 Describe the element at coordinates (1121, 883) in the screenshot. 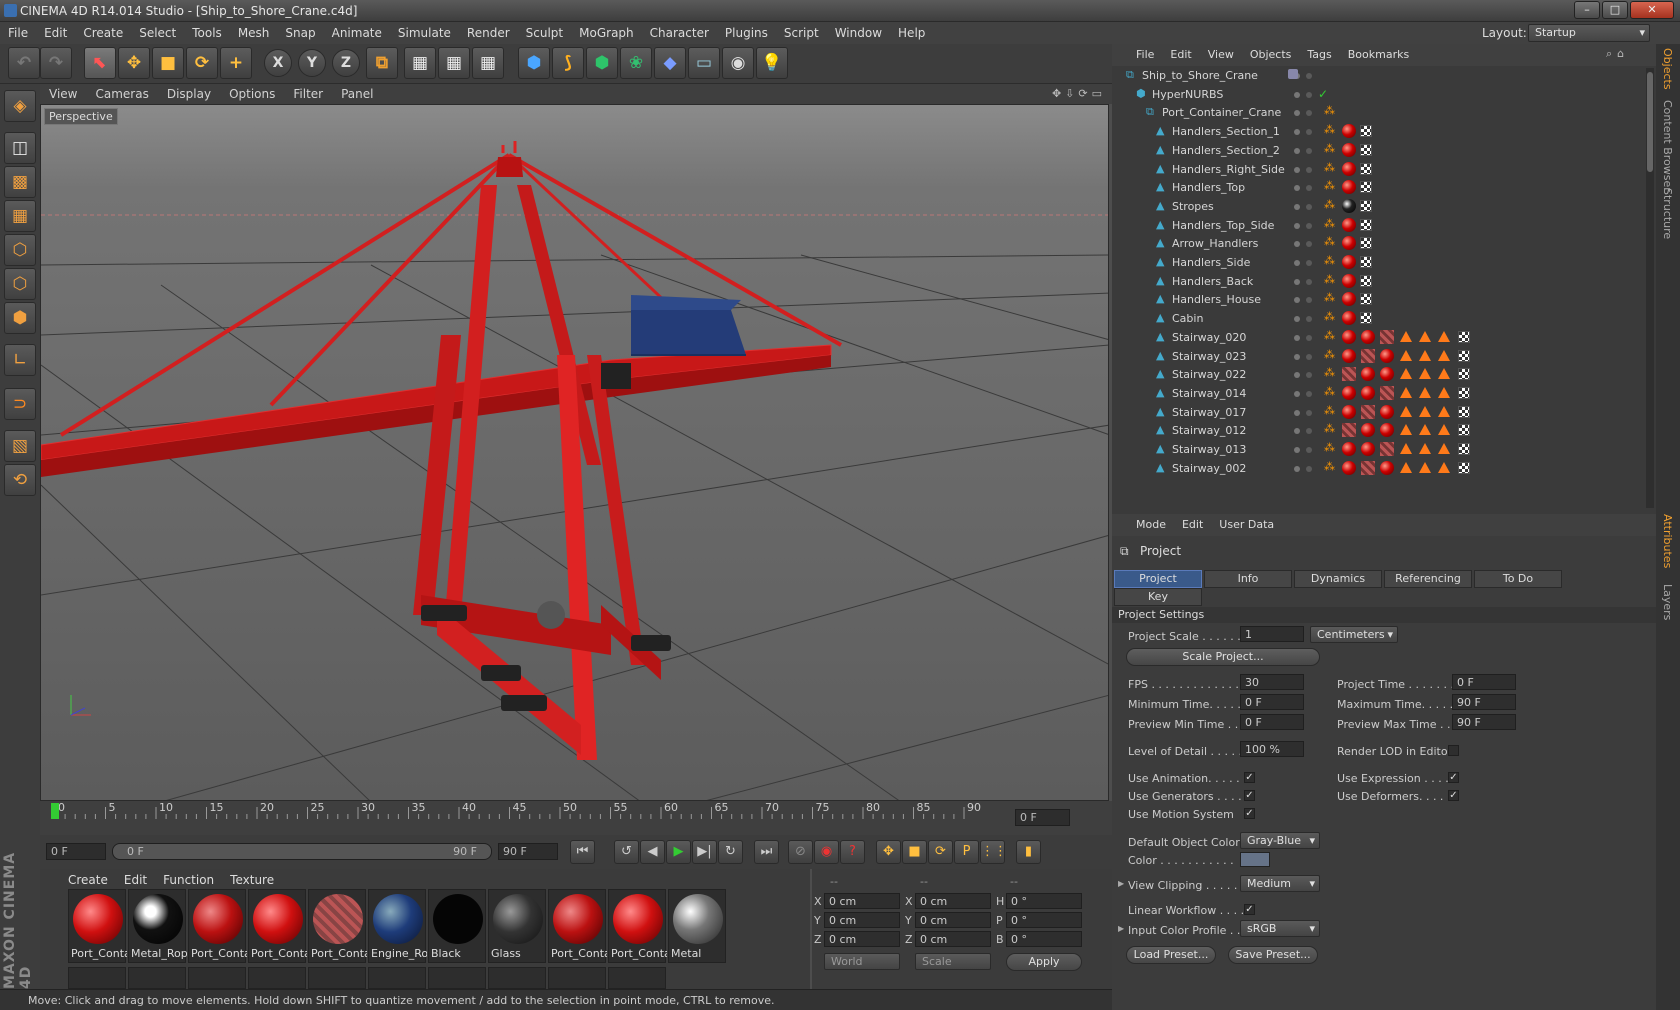

I see `expand-arrow-icon: ▶` at that location.